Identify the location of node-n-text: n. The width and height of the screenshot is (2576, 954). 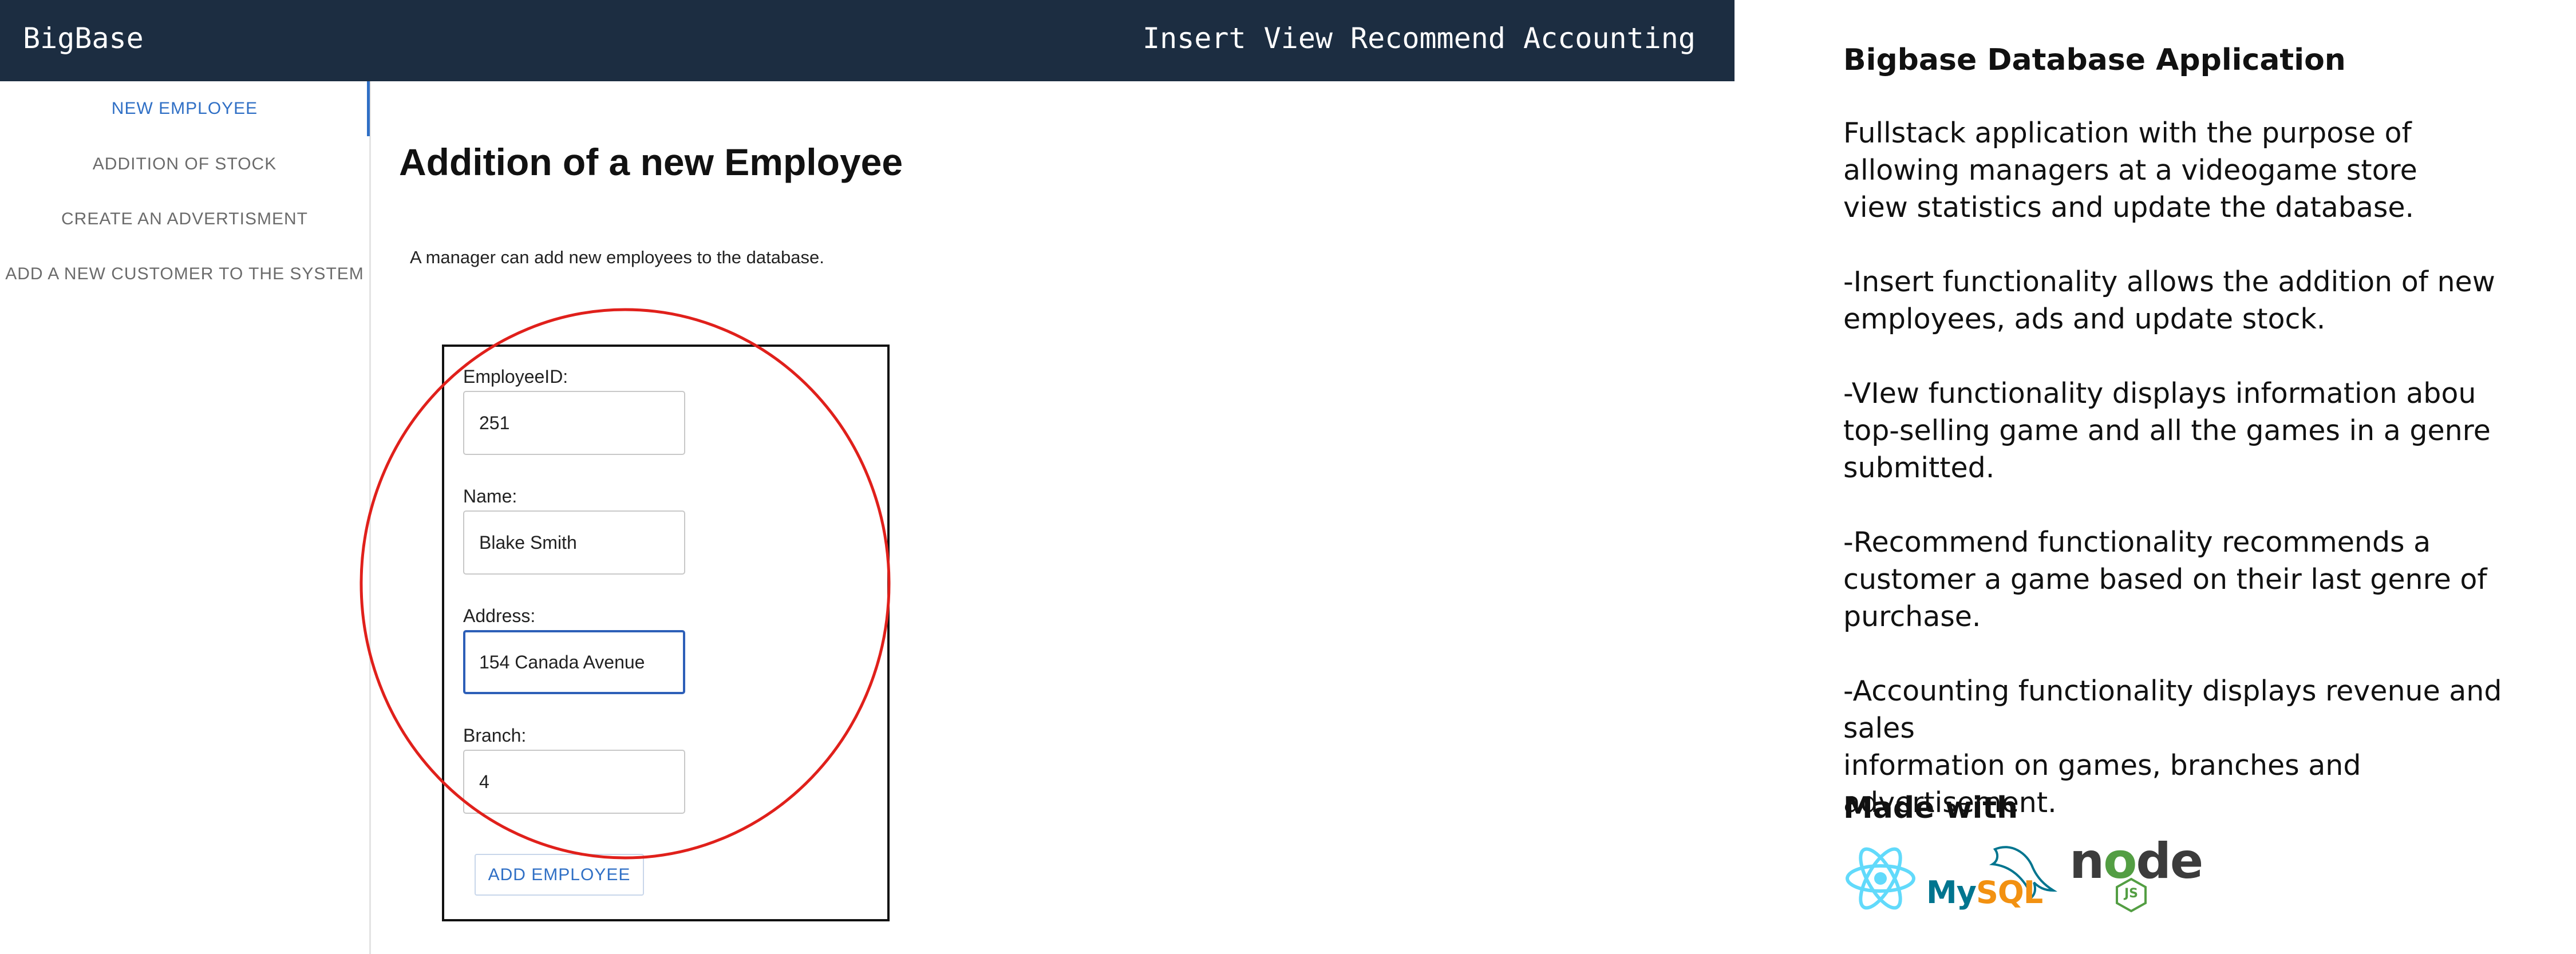
(2086, 862).